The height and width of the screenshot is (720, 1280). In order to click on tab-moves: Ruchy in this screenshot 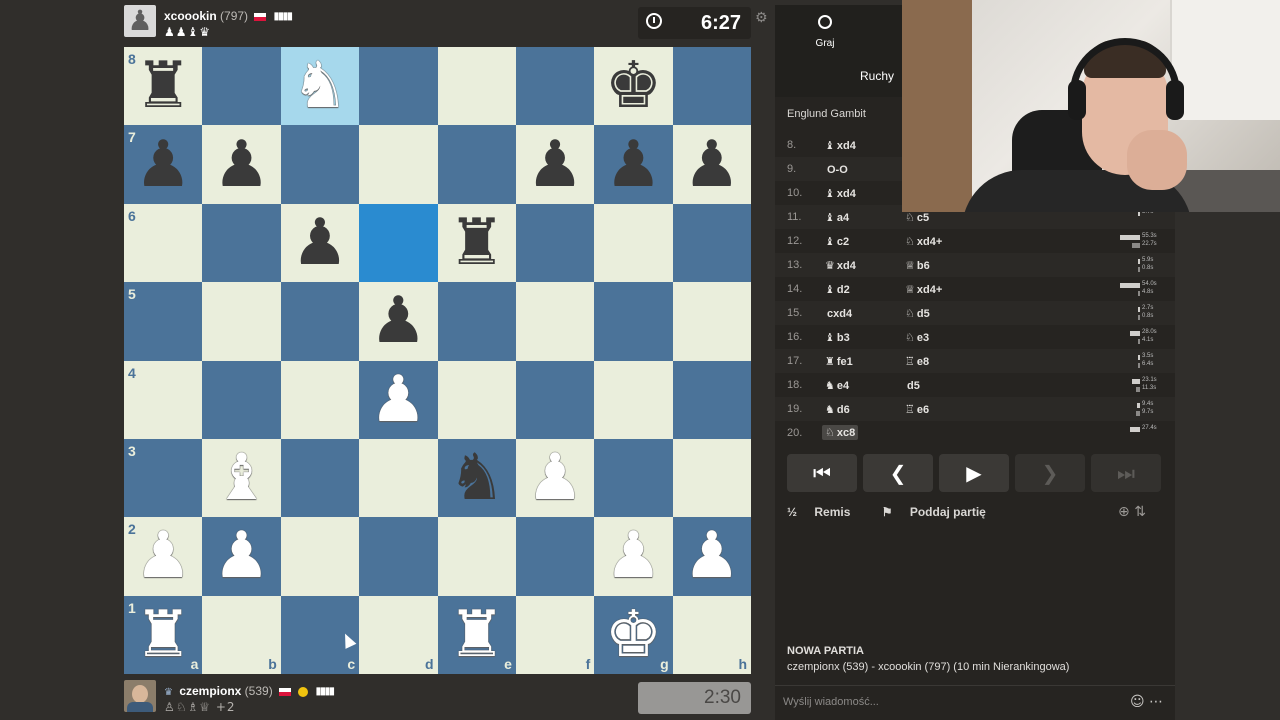, I will do `click(877, 76)`.